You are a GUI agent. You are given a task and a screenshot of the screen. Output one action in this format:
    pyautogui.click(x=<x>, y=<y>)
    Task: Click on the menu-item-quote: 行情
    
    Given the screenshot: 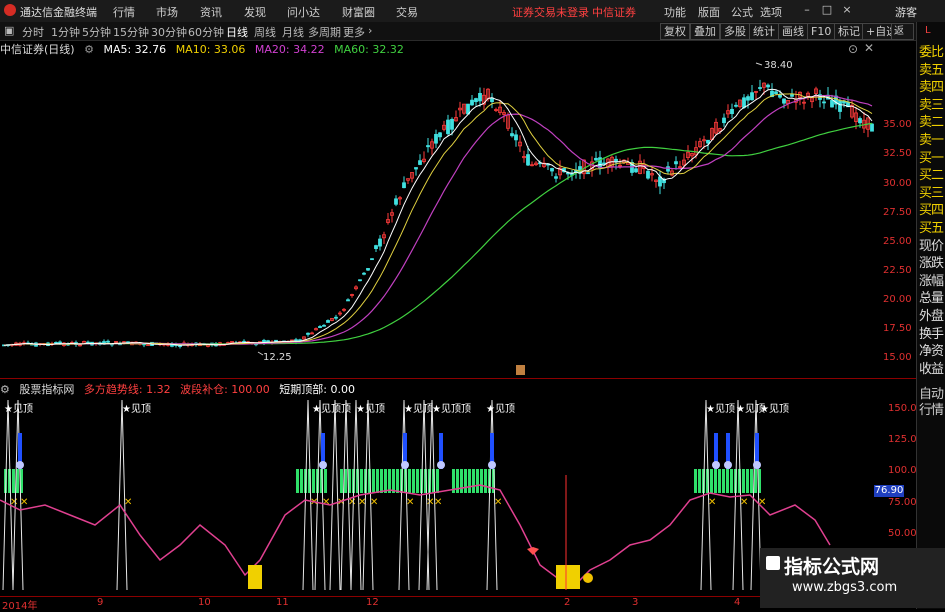 What is the action you would take?
    pyautogui.click(x=124, y=12)
    